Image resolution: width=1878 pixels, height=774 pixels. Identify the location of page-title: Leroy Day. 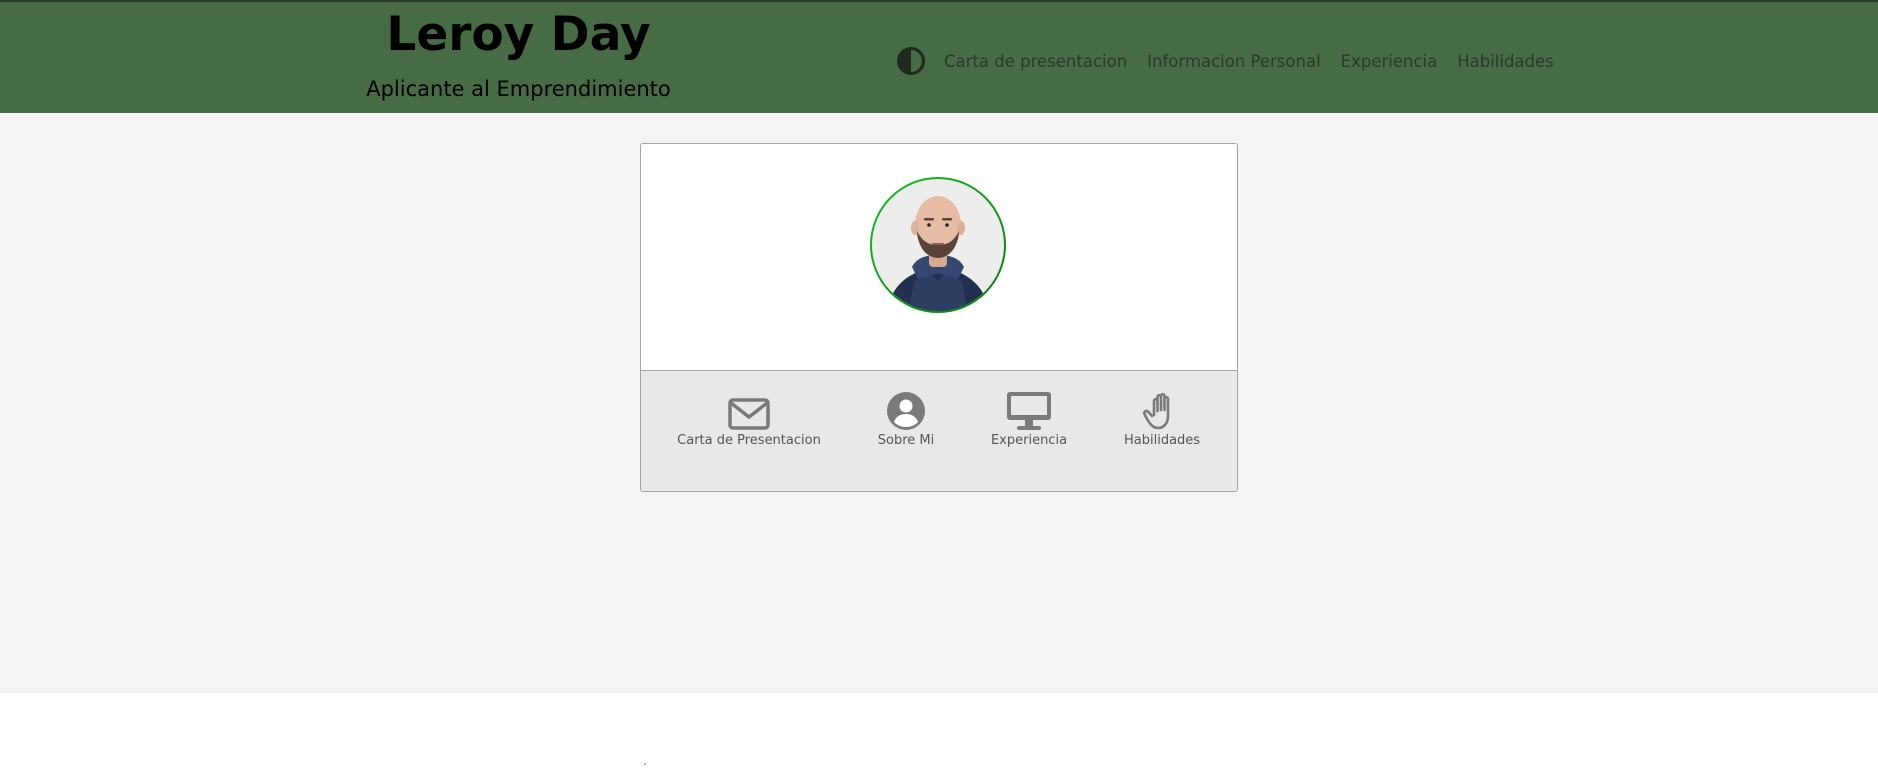
(518, 34).